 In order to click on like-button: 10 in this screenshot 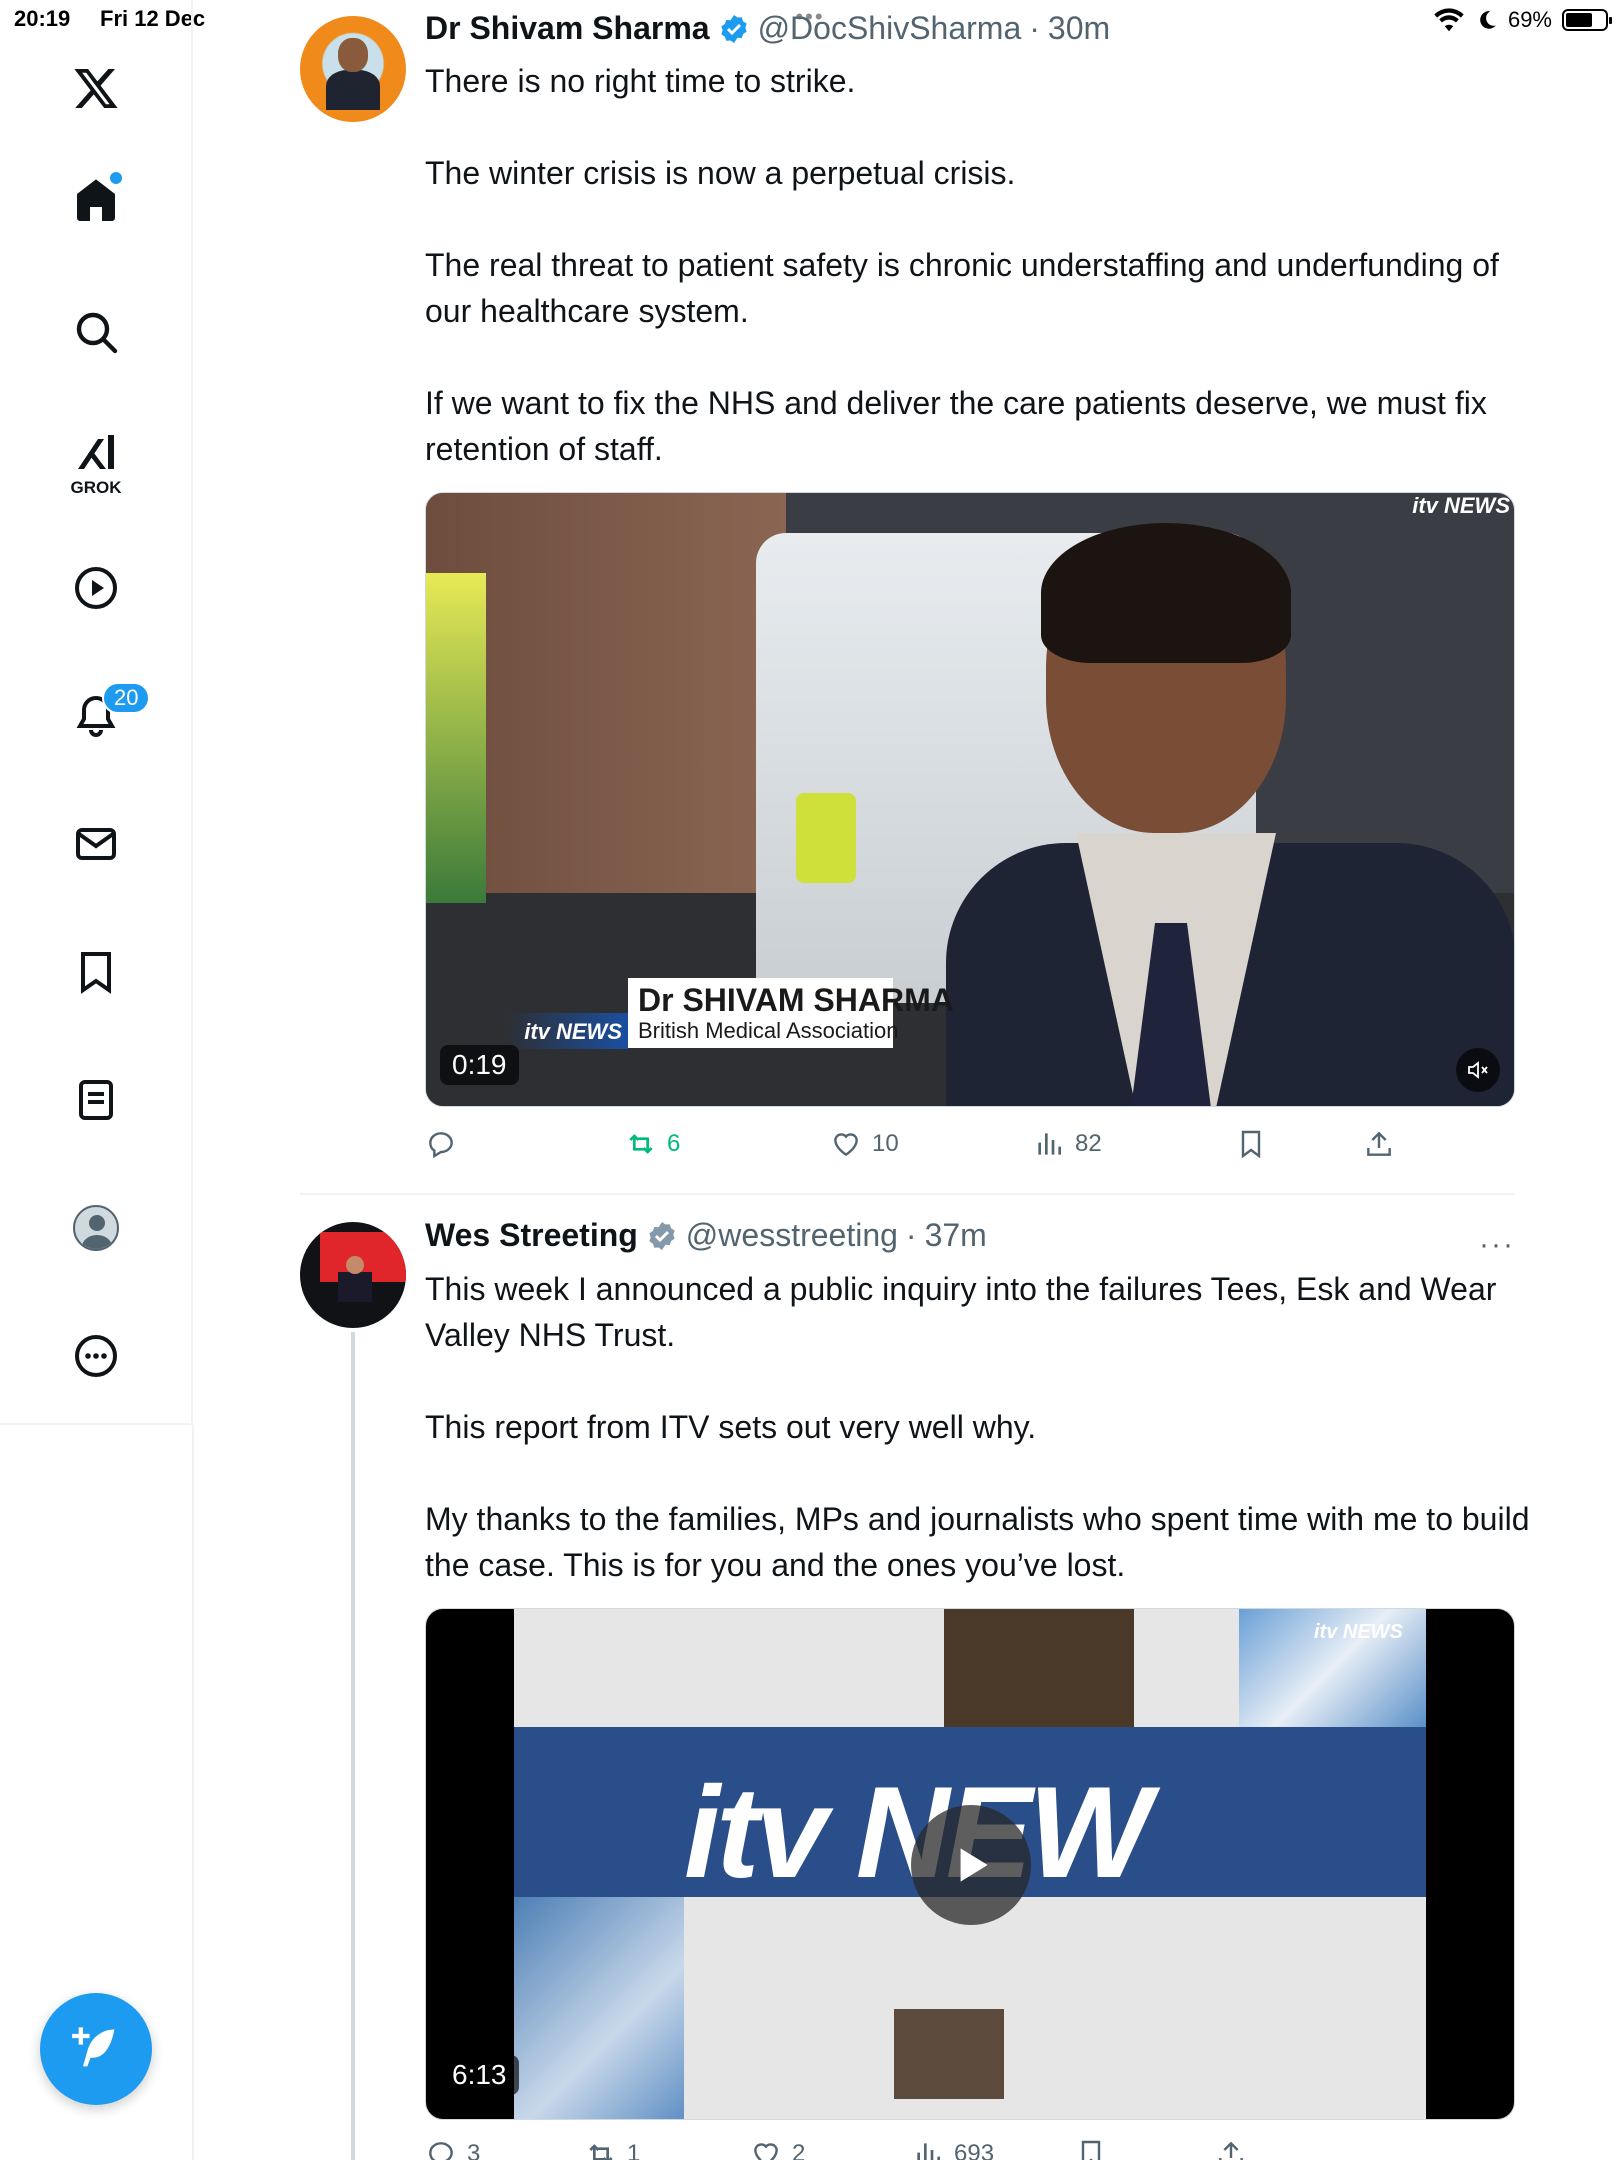, I will do `click(864, 1144)`.